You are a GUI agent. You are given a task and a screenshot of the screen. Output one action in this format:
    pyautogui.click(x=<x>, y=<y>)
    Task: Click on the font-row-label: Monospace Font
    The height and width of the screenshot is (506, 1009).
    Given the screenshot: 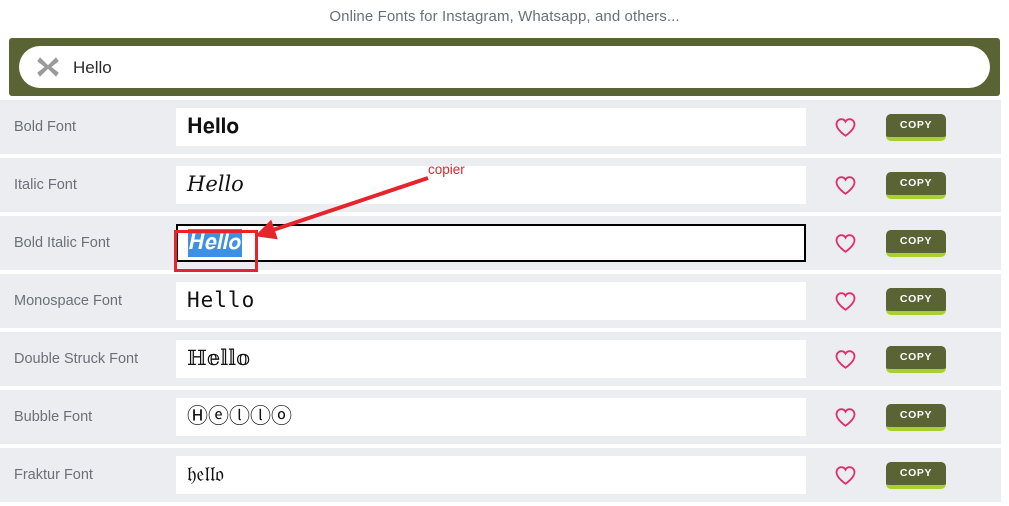 What is the action you would take?
    pyautogui.click(x=68, y=301)
    